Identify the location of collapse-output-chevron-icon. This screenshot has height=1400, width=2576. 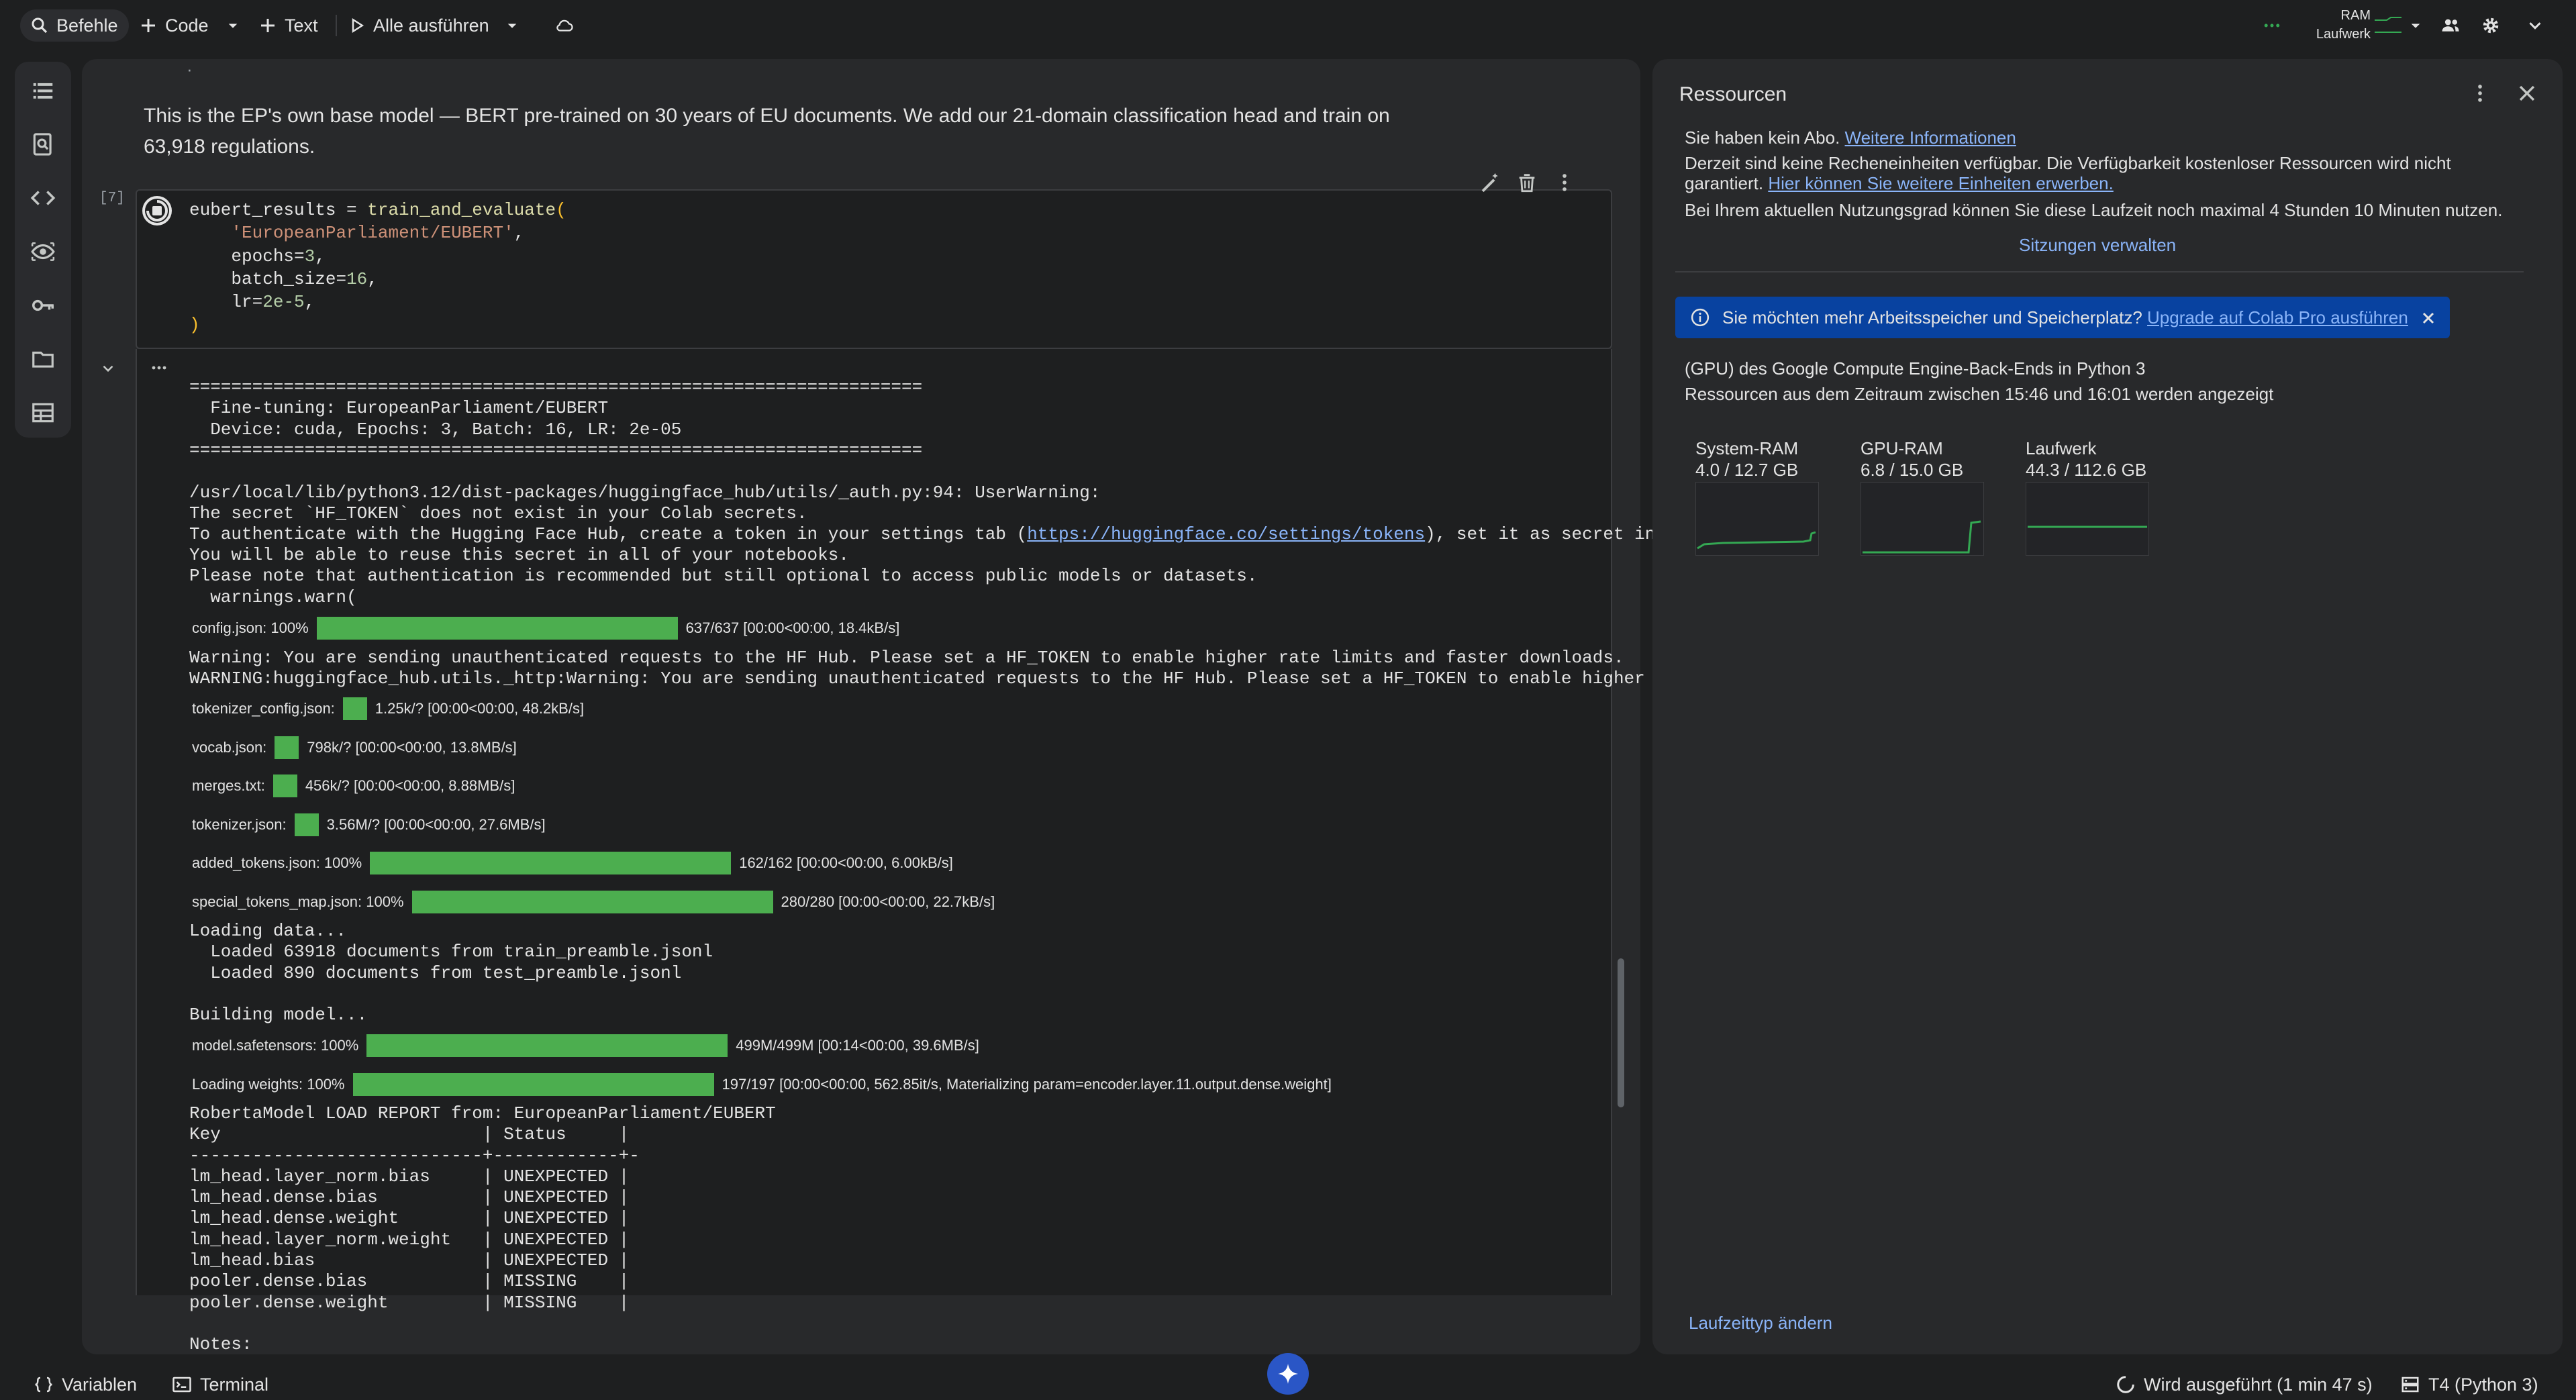
(108, 368).